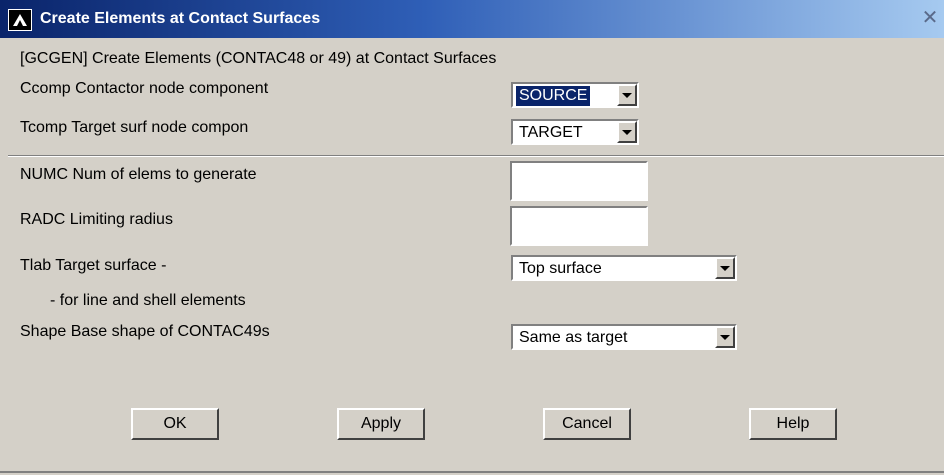  What do you see at coordinates (381, 424) in the screenshot?
I see `apply-button: Apply` at bounding box center [381, 424].